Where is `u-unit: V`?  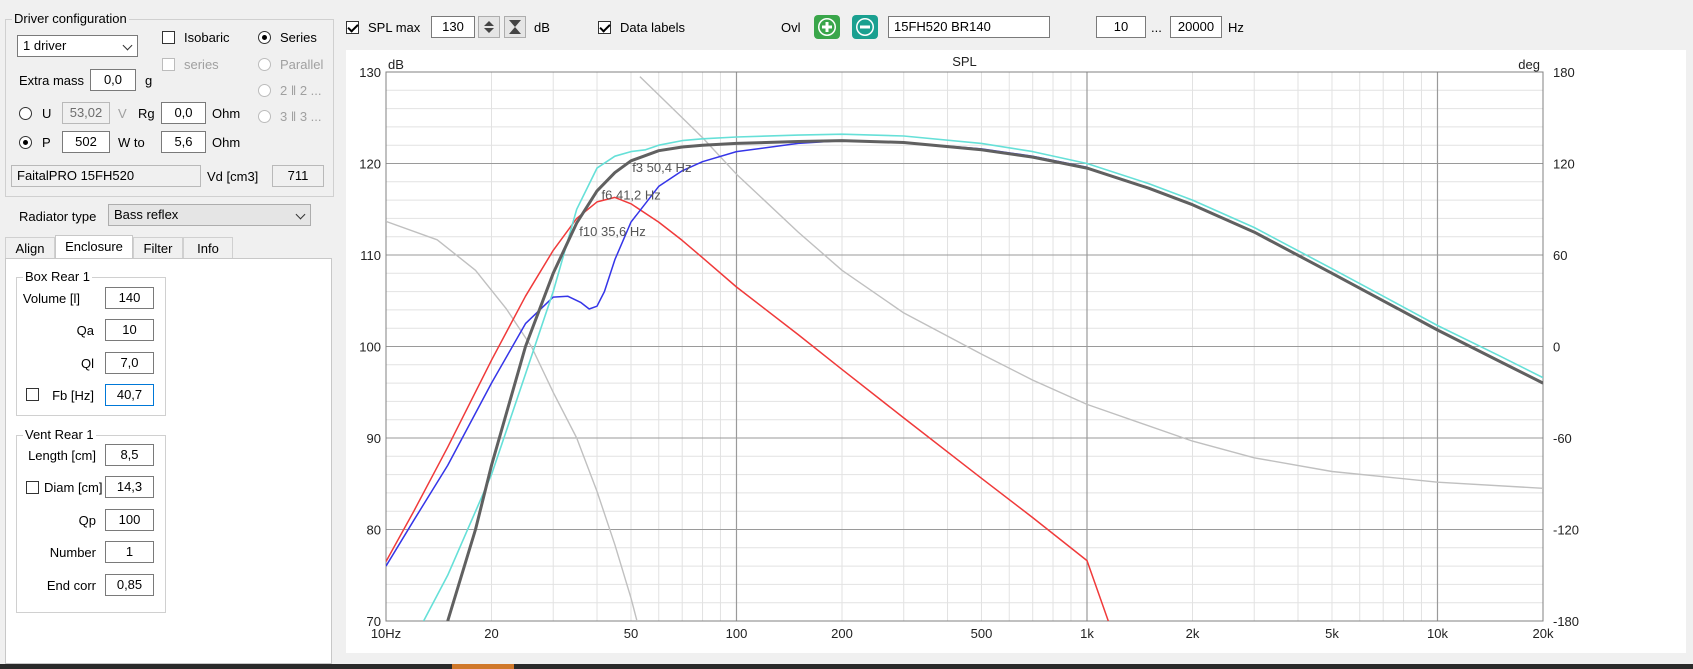
u-unit: V is located at coordinates (122, 113).